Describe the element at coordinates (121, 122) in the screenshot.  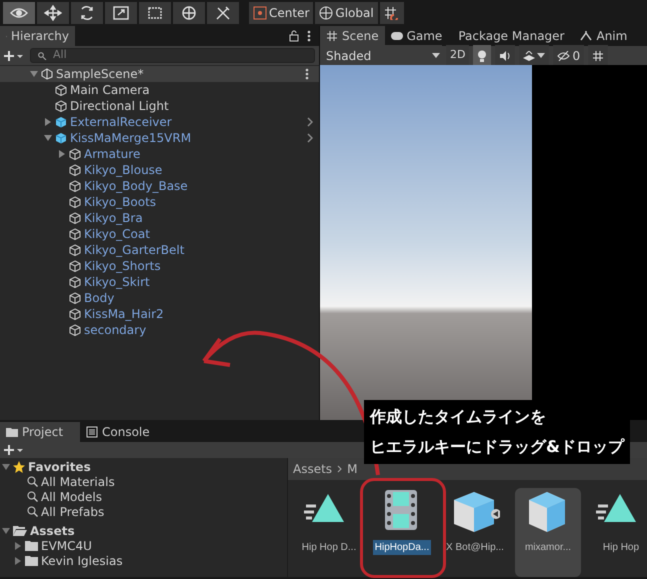
I see `game-object-label: ExternalReceiver` at that location.